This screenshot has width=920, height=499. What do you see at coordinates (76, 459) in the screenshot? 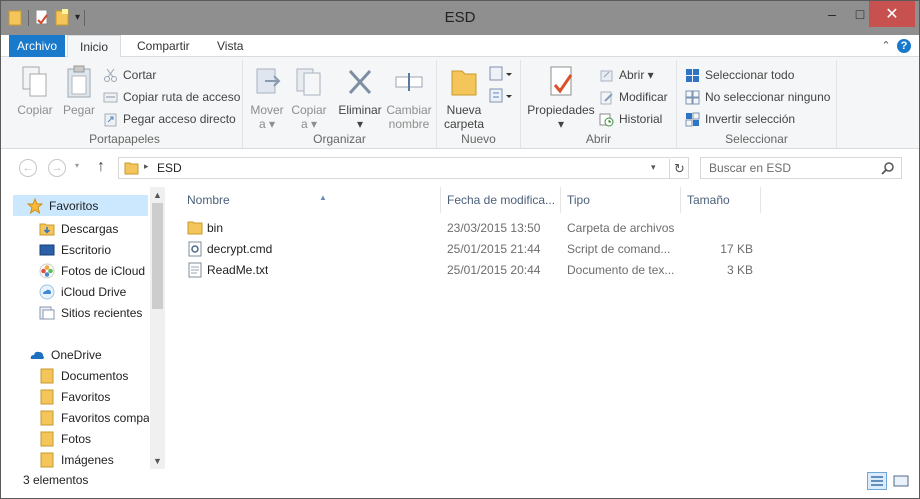
I see `nav-item-imagenes: Imágenes` at bounding box center [76, 459].